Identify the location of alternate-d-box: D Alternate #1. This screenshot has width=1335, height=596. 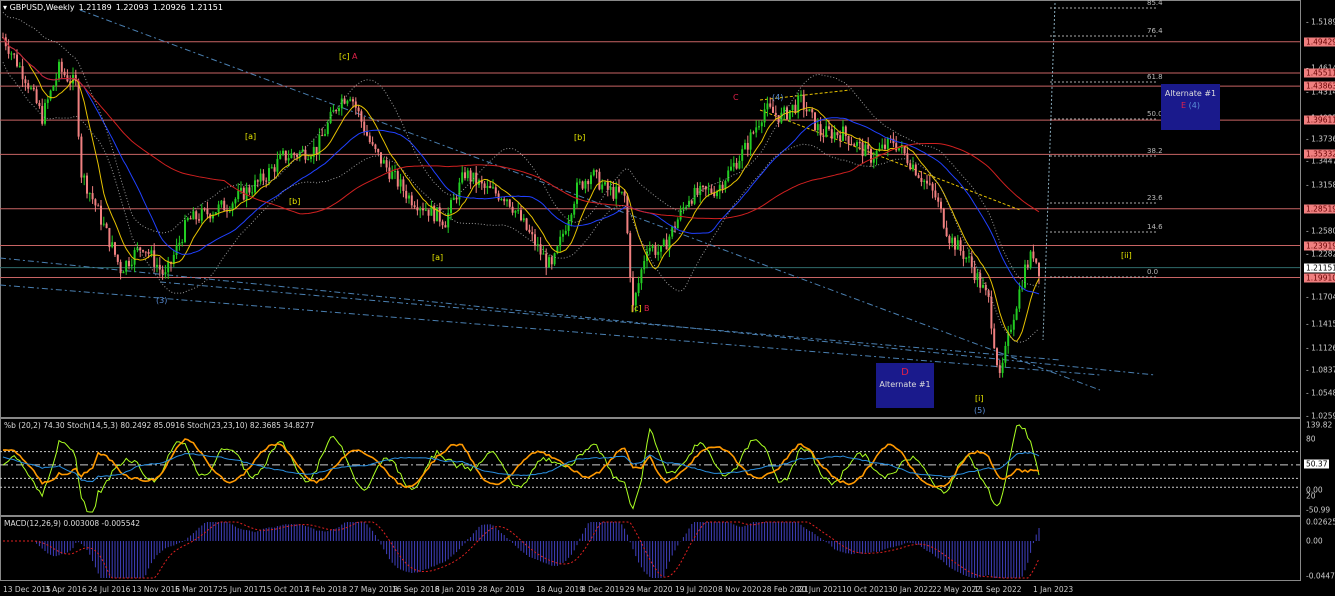
(905, 385).